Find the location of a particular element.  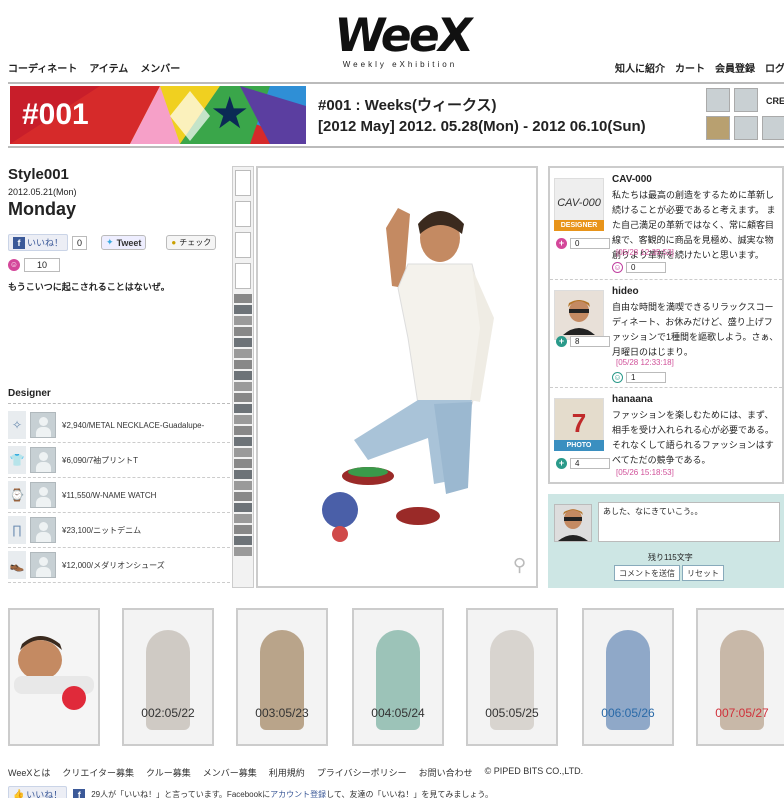

style-thumbnail: 002:05/22 is located at coordinates (168, 677).